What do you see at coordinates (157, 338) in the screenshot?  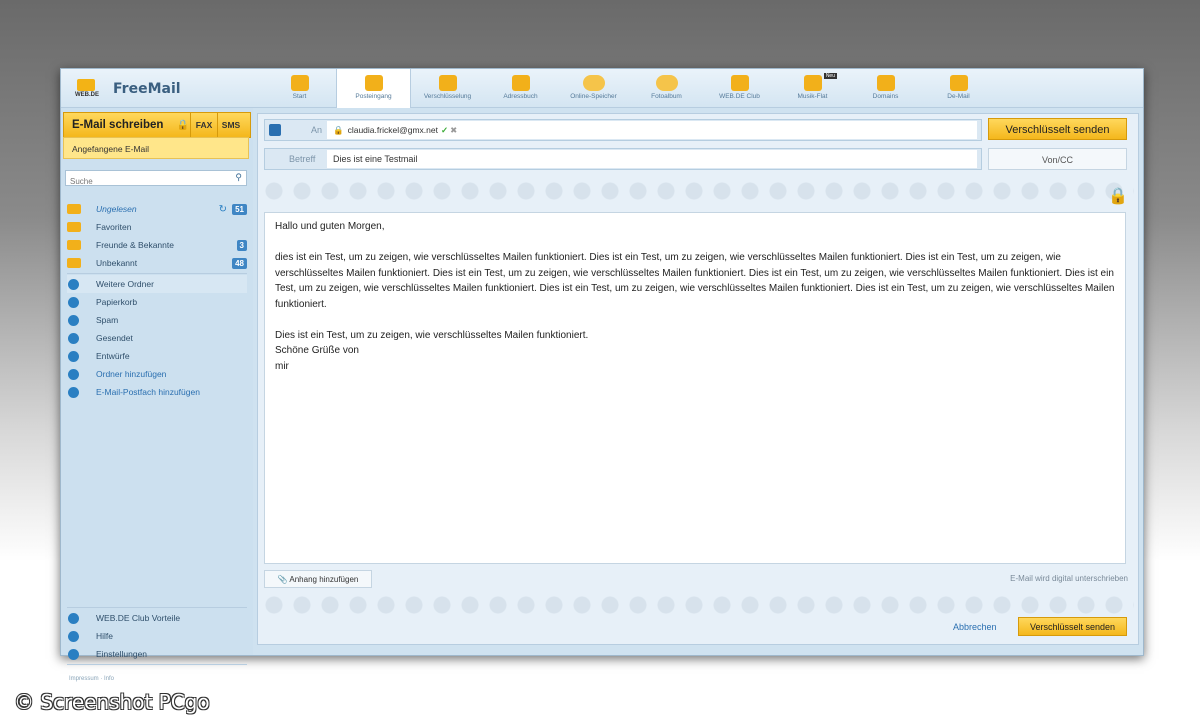 I see `folder-gesendet: Gesendet` at bounding box center [157, 338].